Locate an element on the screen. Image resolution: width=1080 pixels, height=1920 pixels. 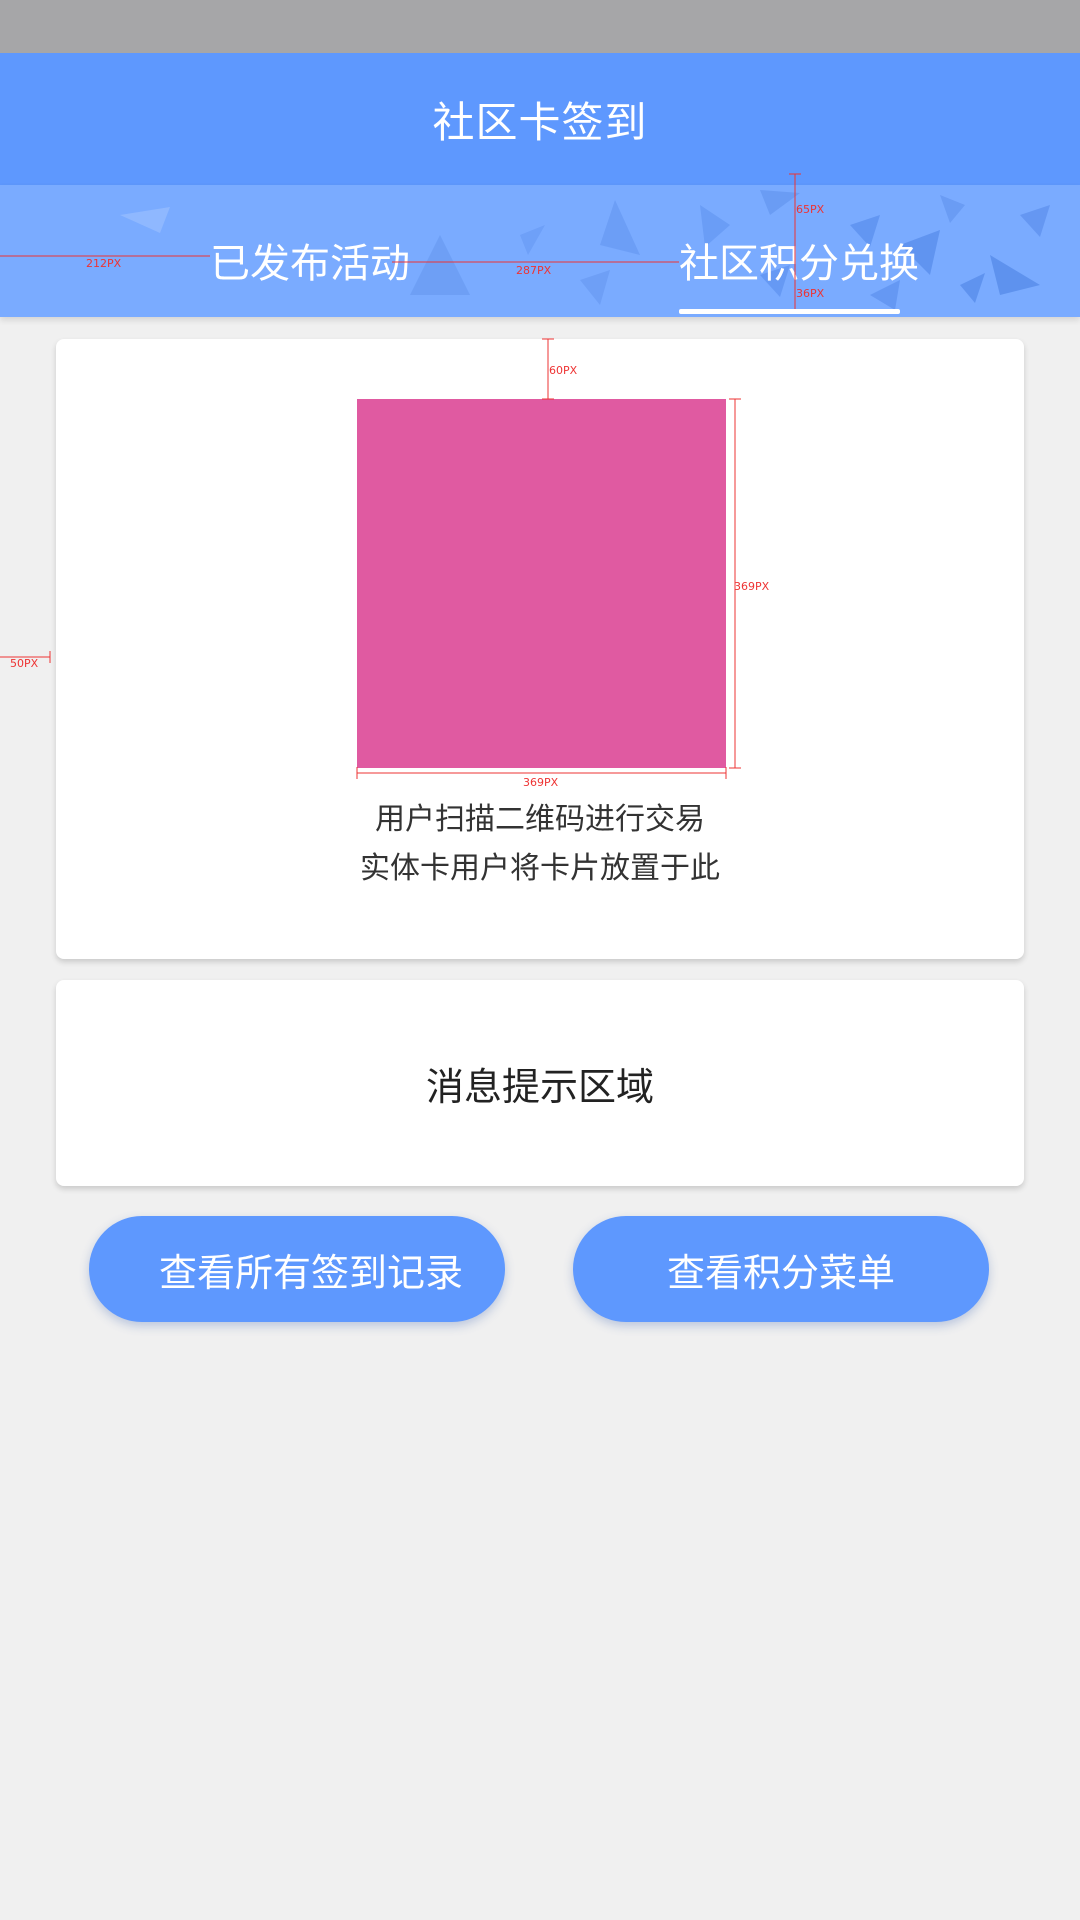
tab-label: 已发布活动 is located at coordinates (310, 264).